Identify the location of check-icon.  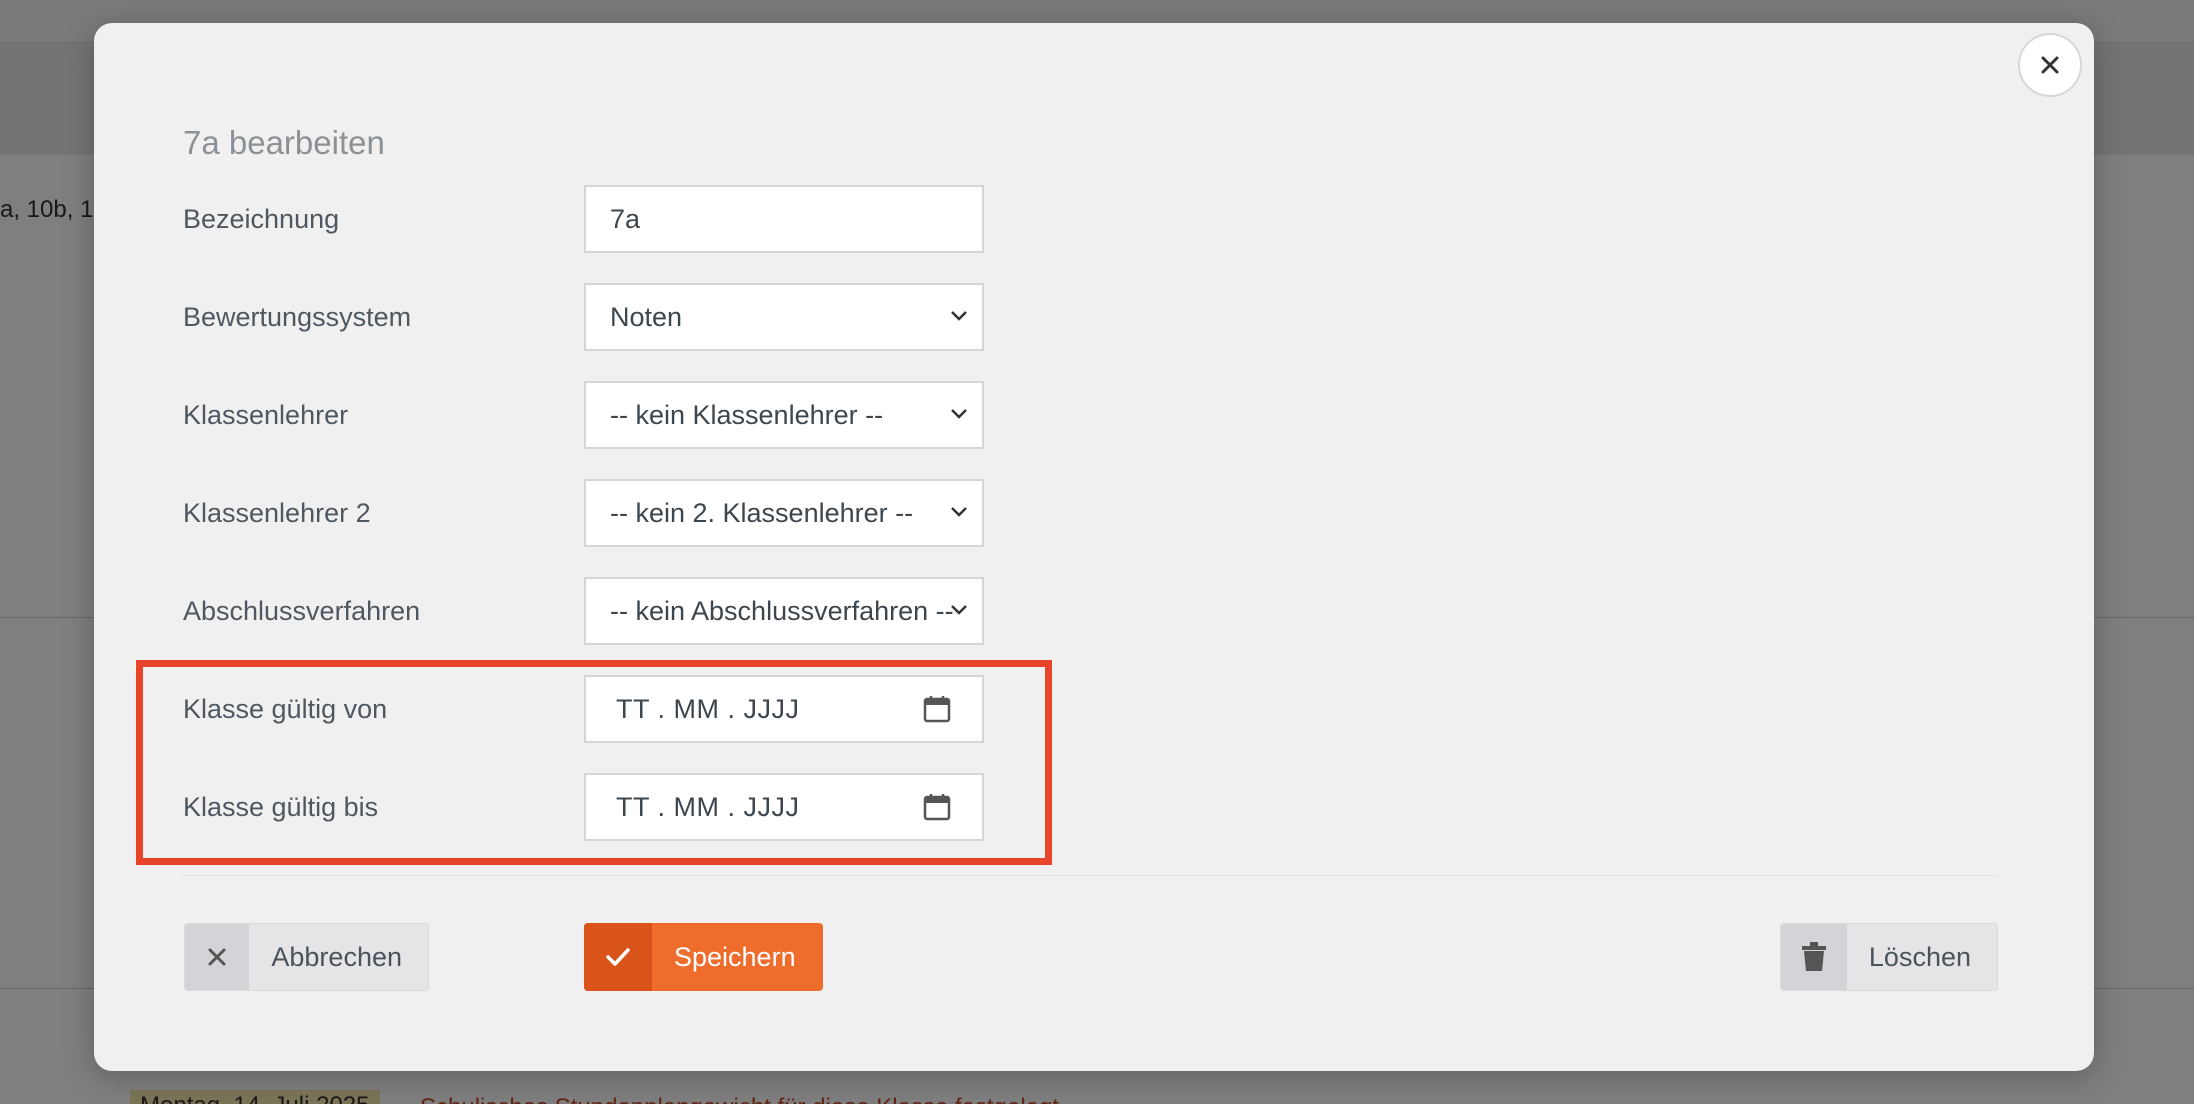
(618, 957).